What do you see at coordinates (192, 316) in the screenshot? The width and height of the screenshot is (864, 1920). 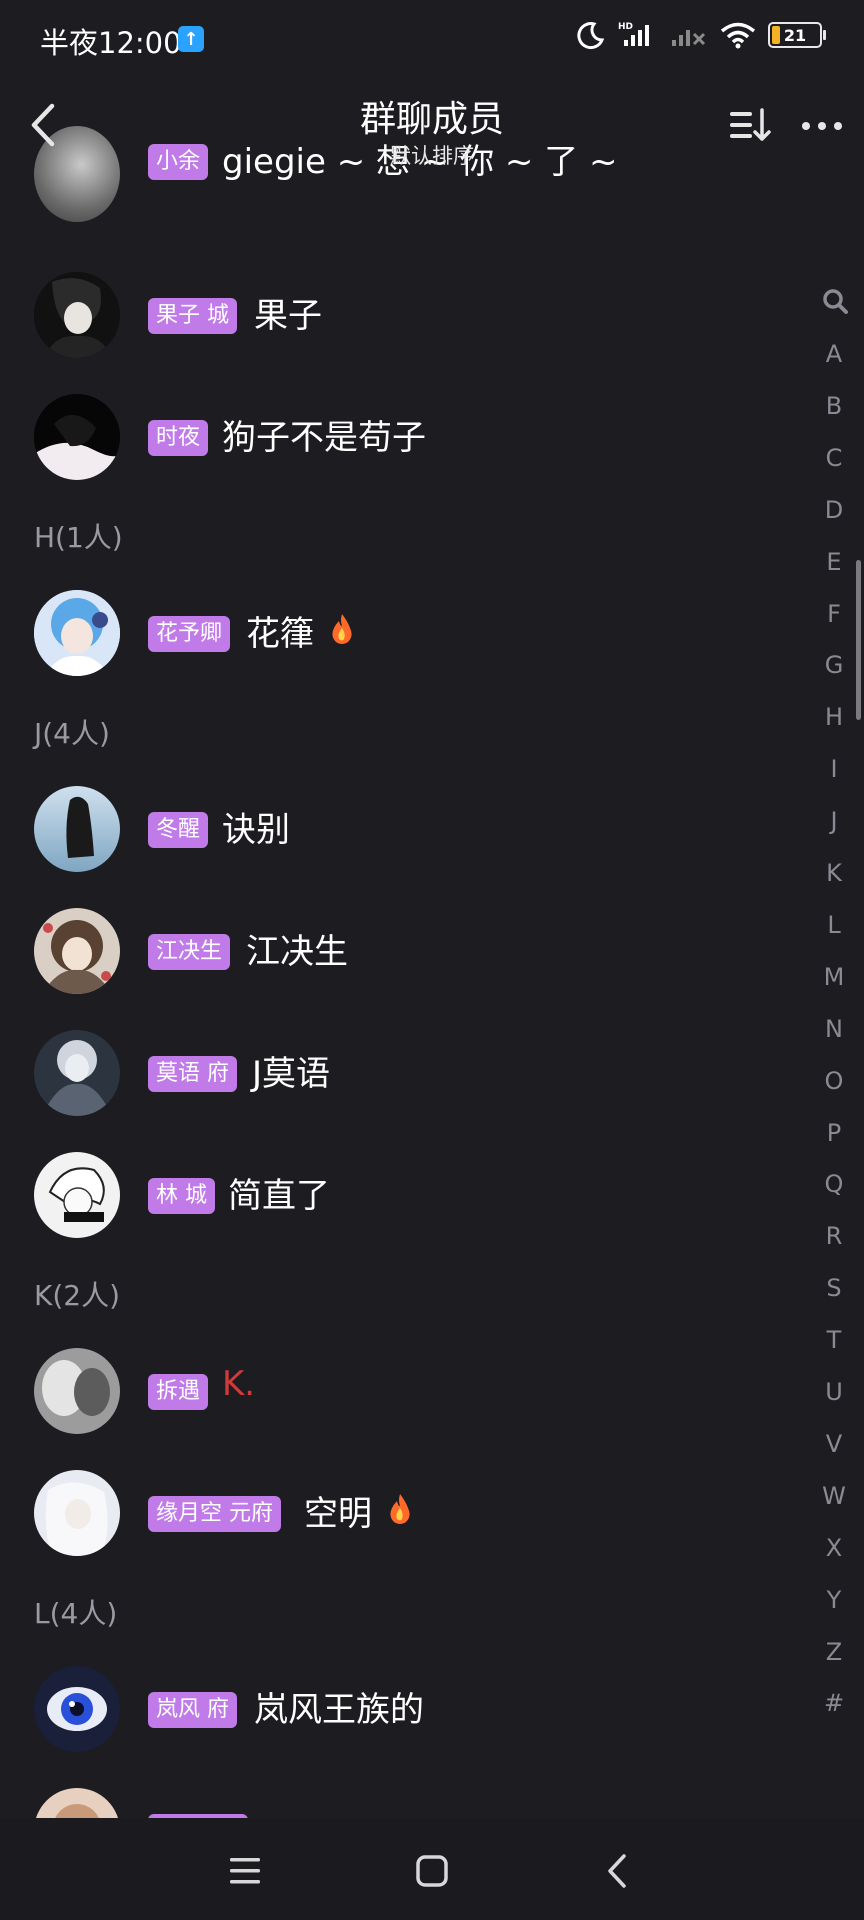 I see `member-badge: 果子 城` at bounding box center [192, 316].